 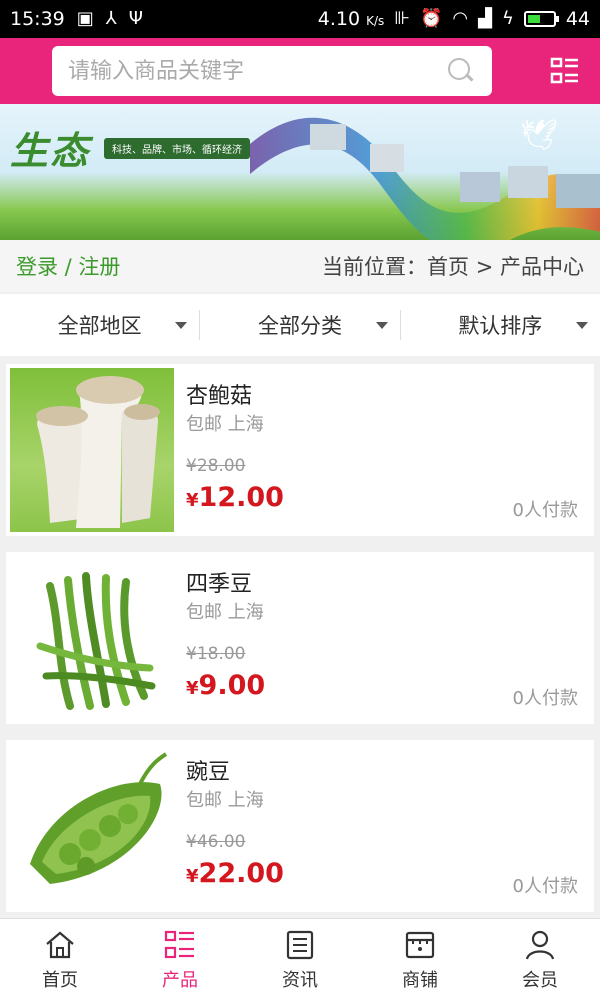 What do you see at coordinates (216, 842) in the screenshot?
I see `product-original-price: ¥46.00` at bounding box center [216, 842].